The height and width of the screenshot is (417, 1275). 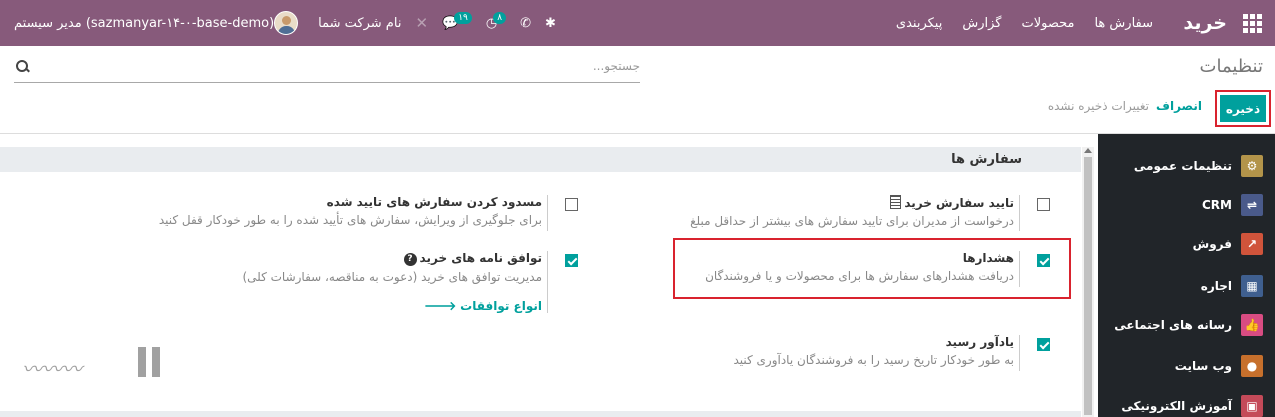 What do you see at coordinates (1186, 243) in the screenshot?
I see `sidebar-item-sales: ↗ فروش` at bounding box center [1186, 243].